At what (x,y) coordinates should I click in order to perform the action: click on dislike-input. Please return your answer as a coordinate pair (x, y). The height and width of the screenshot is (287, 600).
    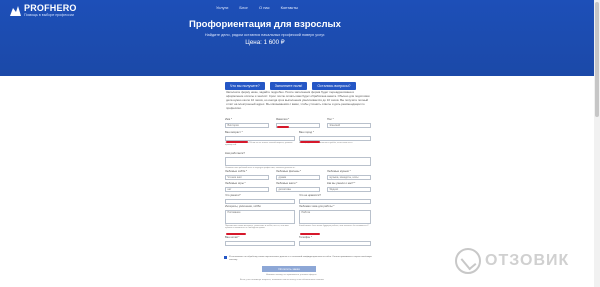
    Looking at the image, I should click on (335, 201).